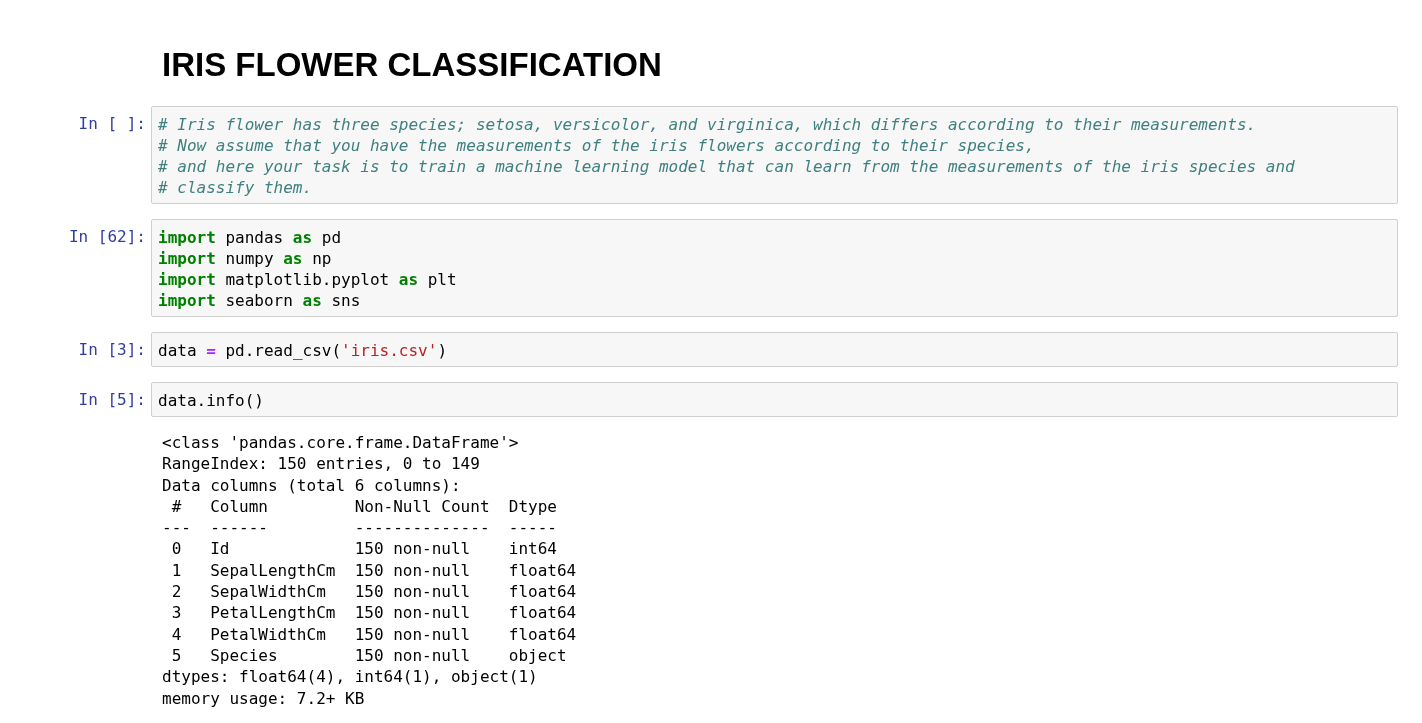 This screenshot has height=723, width=1422. What do you see at coordinates (107, 236) in the screenshot?
I see `cell-prompt: In [62]:` at bounding box center [107, 236].